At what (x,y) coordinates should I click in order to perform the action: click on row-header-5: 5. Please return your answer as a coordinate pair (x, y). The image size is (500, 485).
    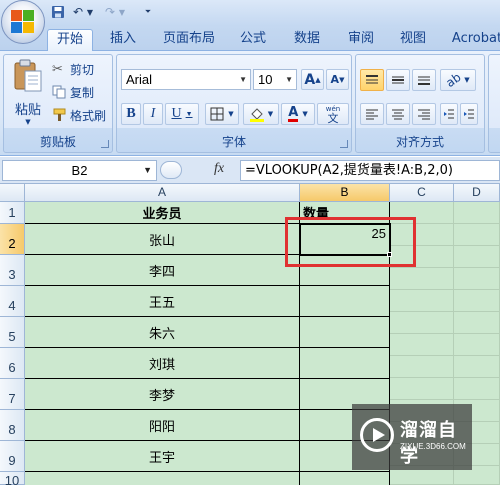
    Looking at the image, I should click on (12, 332).